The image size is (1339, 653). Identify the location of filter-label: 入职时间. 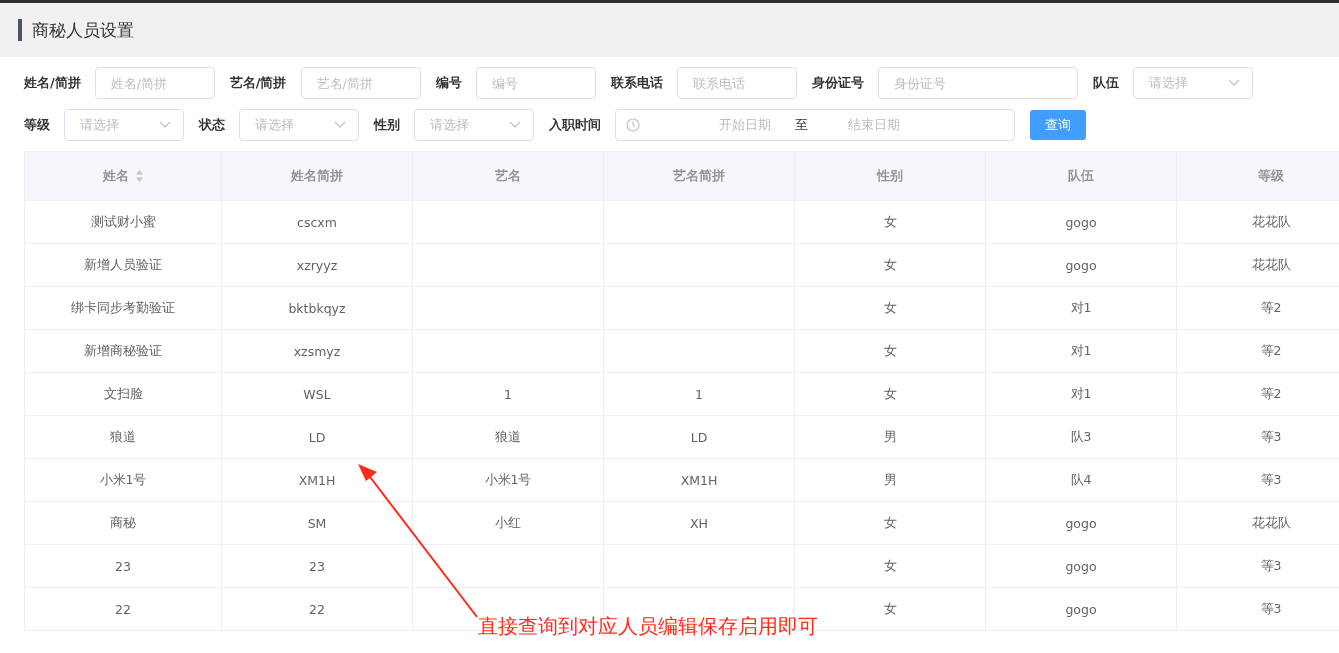
(575, 125).